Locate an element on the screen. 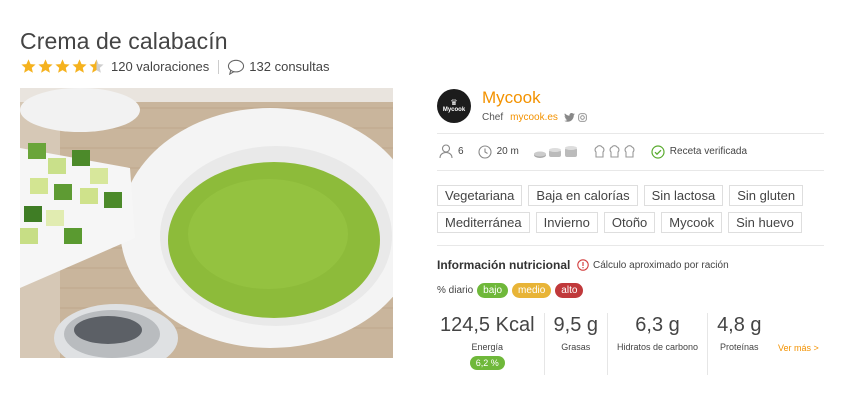  nutrition-title: Información nutricional is located at coordinates (504, 265).